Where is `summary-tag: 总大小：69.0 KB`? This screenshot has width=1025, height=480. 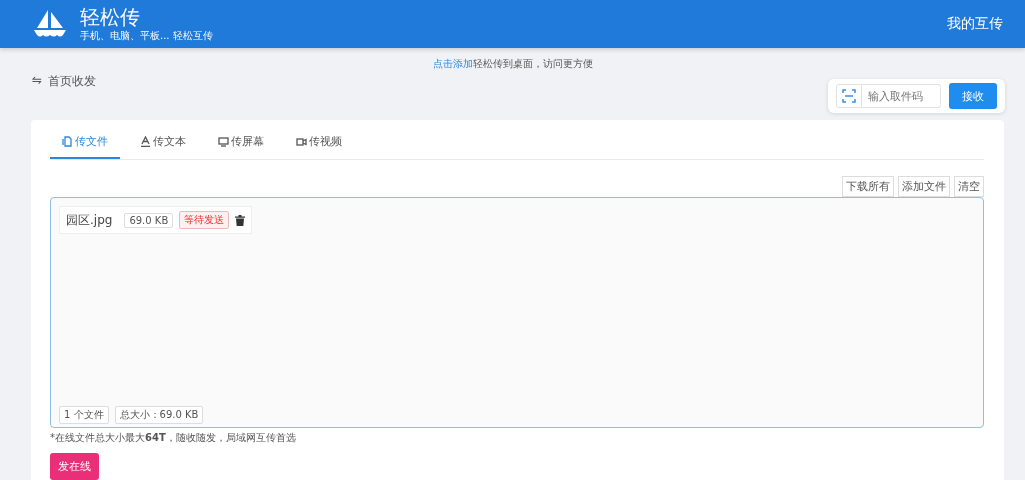 summary-tag: 总大小：69.0 KB is located at coordinates (159, 415).